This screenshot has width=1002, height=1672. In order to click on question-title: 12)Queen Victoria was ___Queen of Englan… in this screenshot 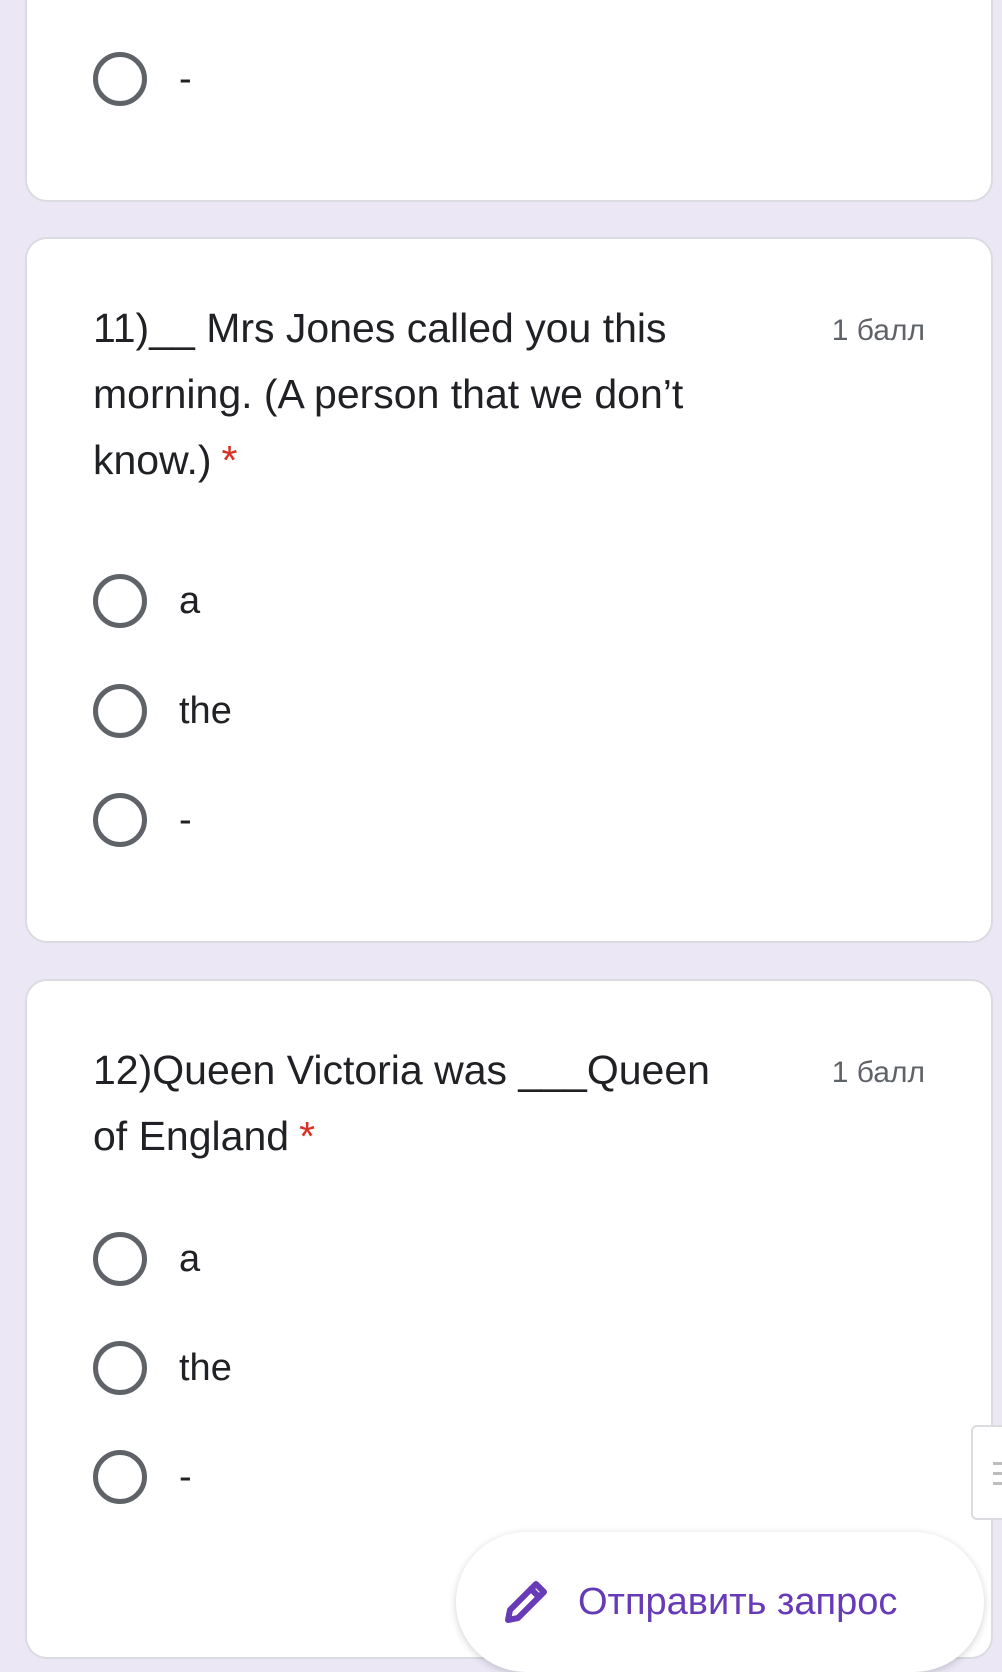, I will do `click(418, 1103)`.